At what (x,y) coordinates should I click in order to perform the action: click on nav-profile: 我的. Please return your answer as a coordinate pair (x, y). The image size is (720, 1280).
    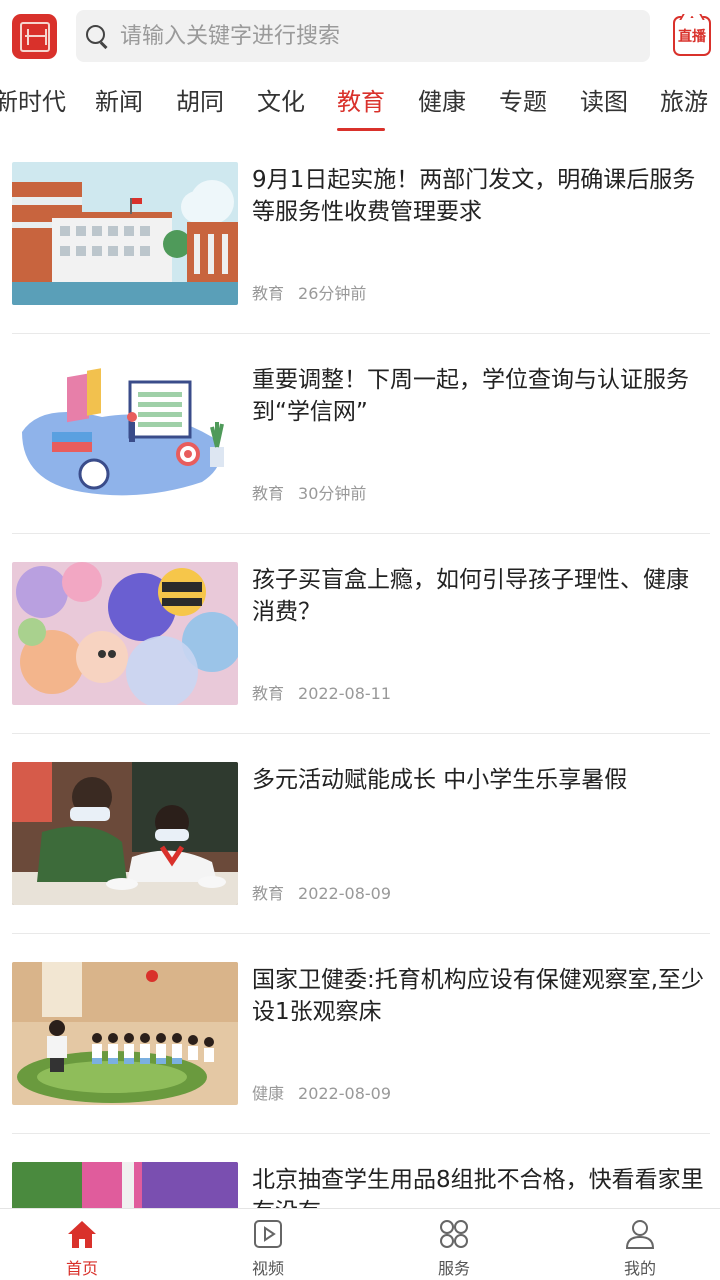
    Looking at the image, I should click on (640, 1248).